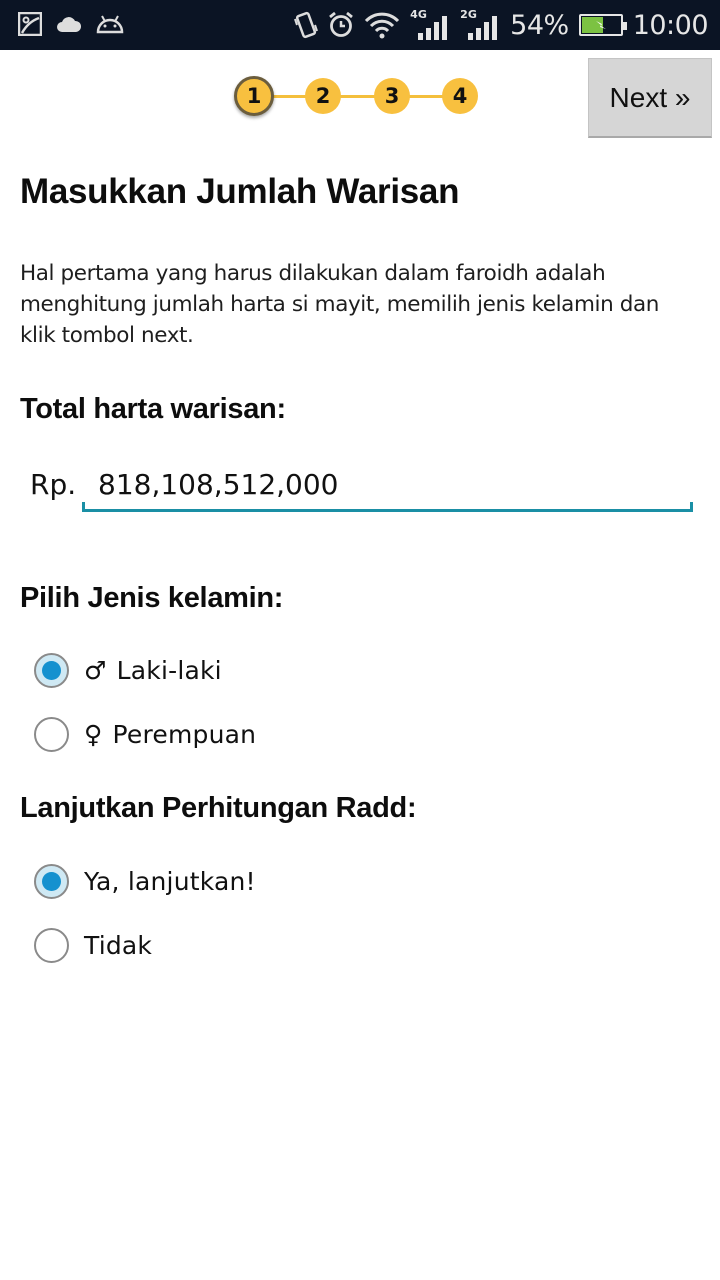  What do you see at coordinates (118, 945) in the screenshot?
I see `radio-label-tidak: Tidak` at bounding box center [118, 945].